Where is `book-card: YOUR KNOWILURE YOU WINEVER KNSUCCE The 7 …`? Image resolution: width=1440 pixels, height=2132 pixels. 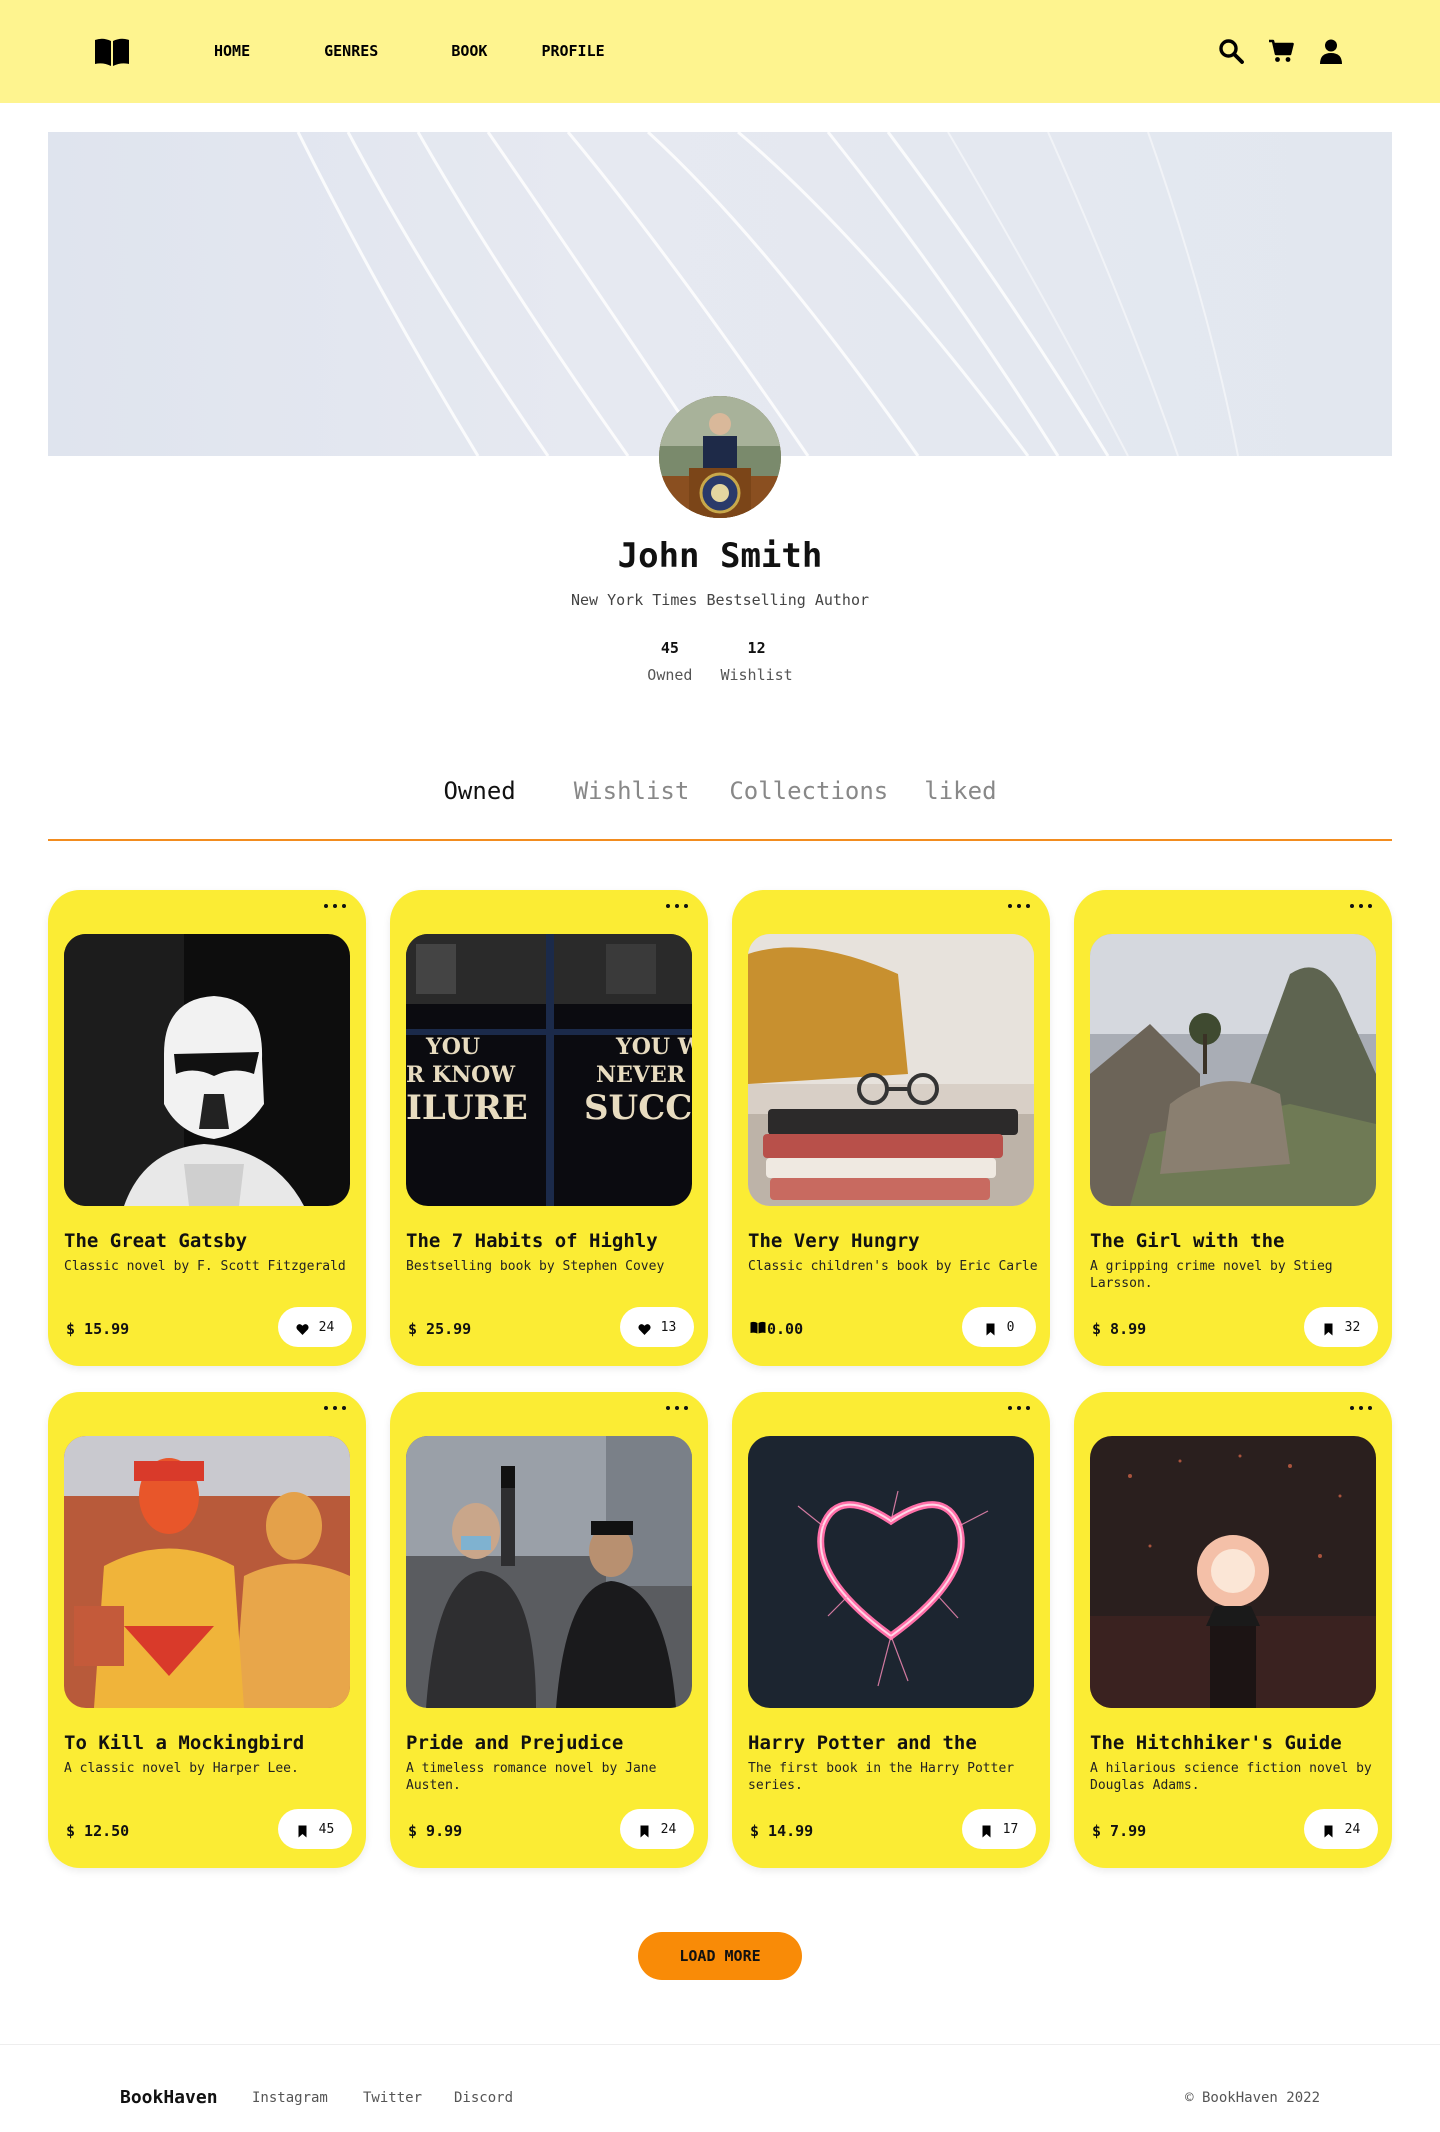 book-card: YOUR KNOWILURE YOU WINEVER KNSUCCE The 7 … is located at coordinates (549, 1128).